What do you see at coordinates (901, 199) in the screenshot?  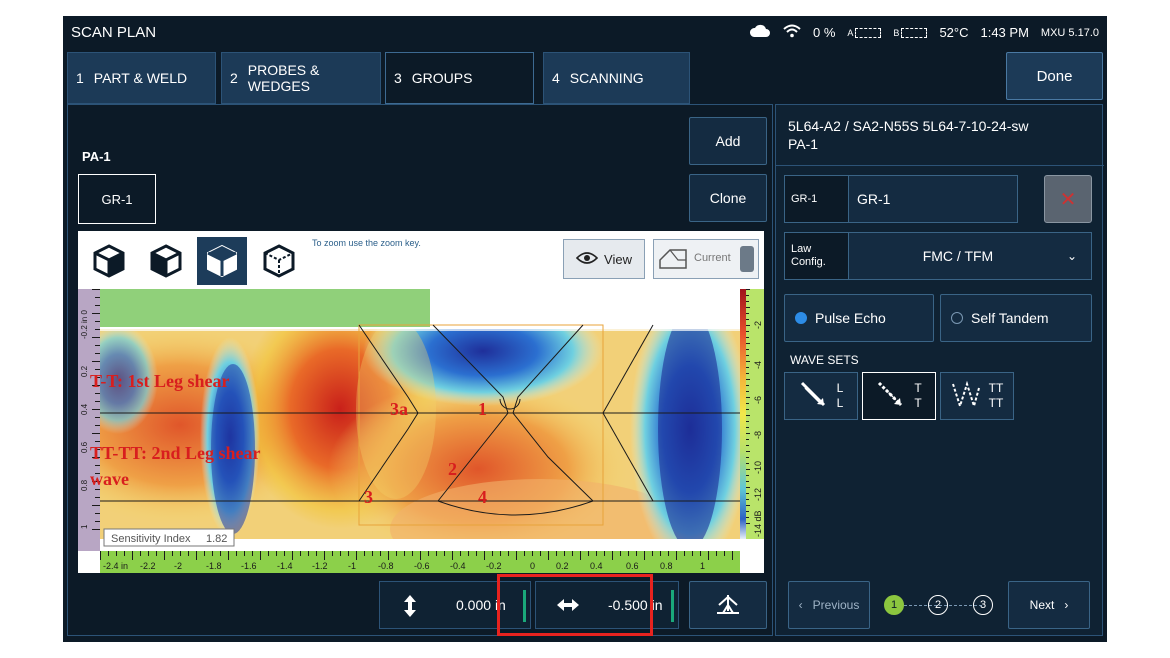 I see `group-name-field: GR-1 GR-1` at bounding box center [901, 199].